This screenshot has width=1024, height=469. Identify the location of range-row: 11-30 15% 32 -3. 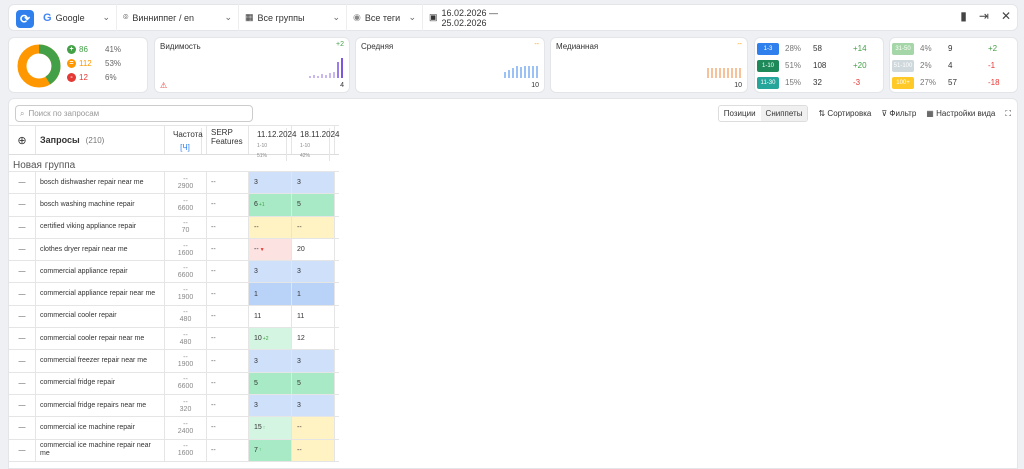
(819, 82).